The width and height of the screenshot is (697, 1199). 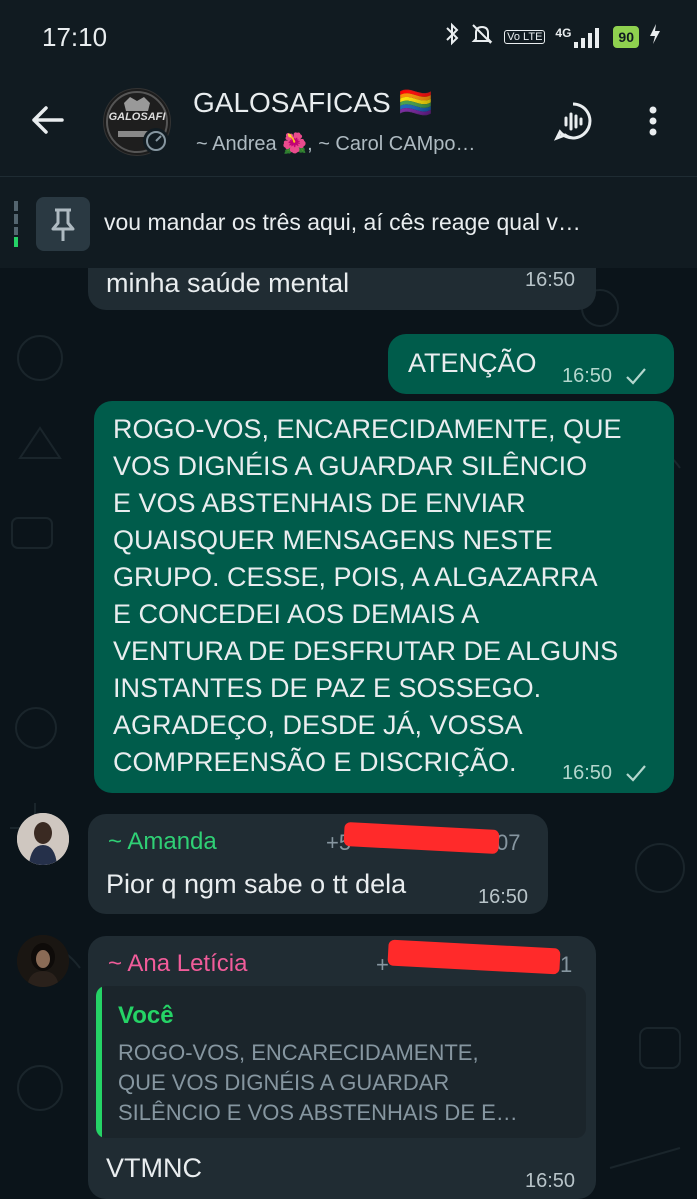 I want to click on pin-icon, so click(x=63, y=224).